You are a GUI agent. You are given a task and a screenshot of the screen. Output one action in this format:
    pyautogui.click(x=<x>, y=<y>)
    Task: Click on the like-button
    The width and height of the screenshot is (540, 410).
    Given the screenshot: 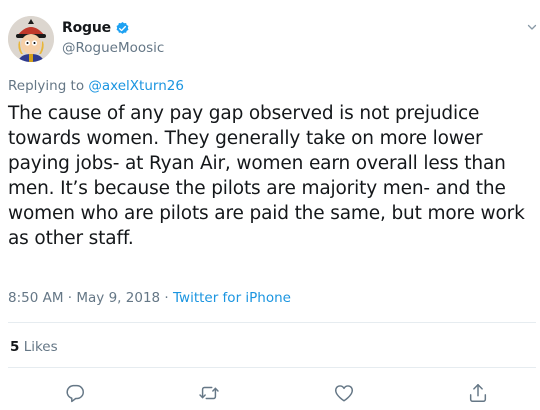 What is the action you would take?
    pyautogui.click(x=344, y=393)
    